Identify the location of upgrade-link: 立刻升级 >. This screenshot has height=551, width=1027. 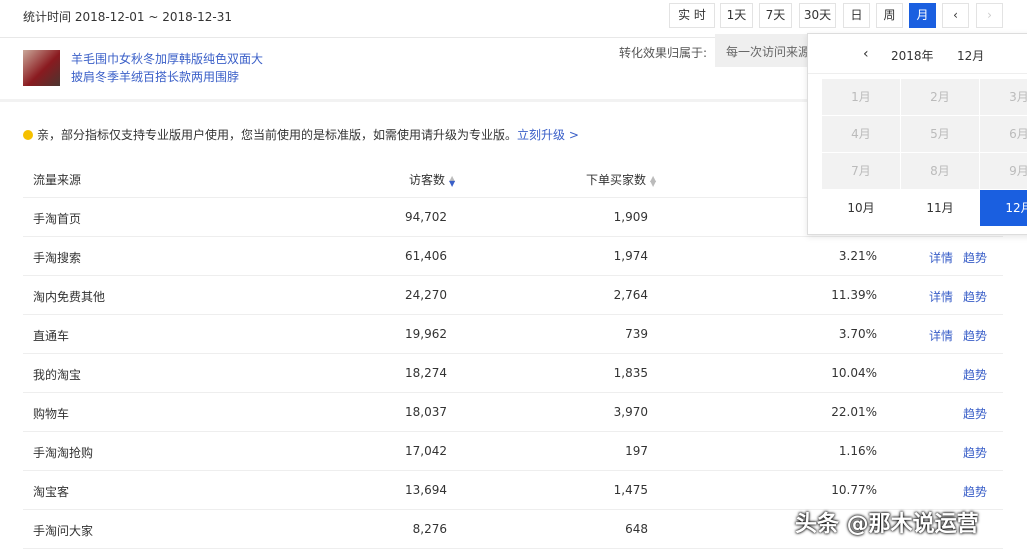
(548, 135).